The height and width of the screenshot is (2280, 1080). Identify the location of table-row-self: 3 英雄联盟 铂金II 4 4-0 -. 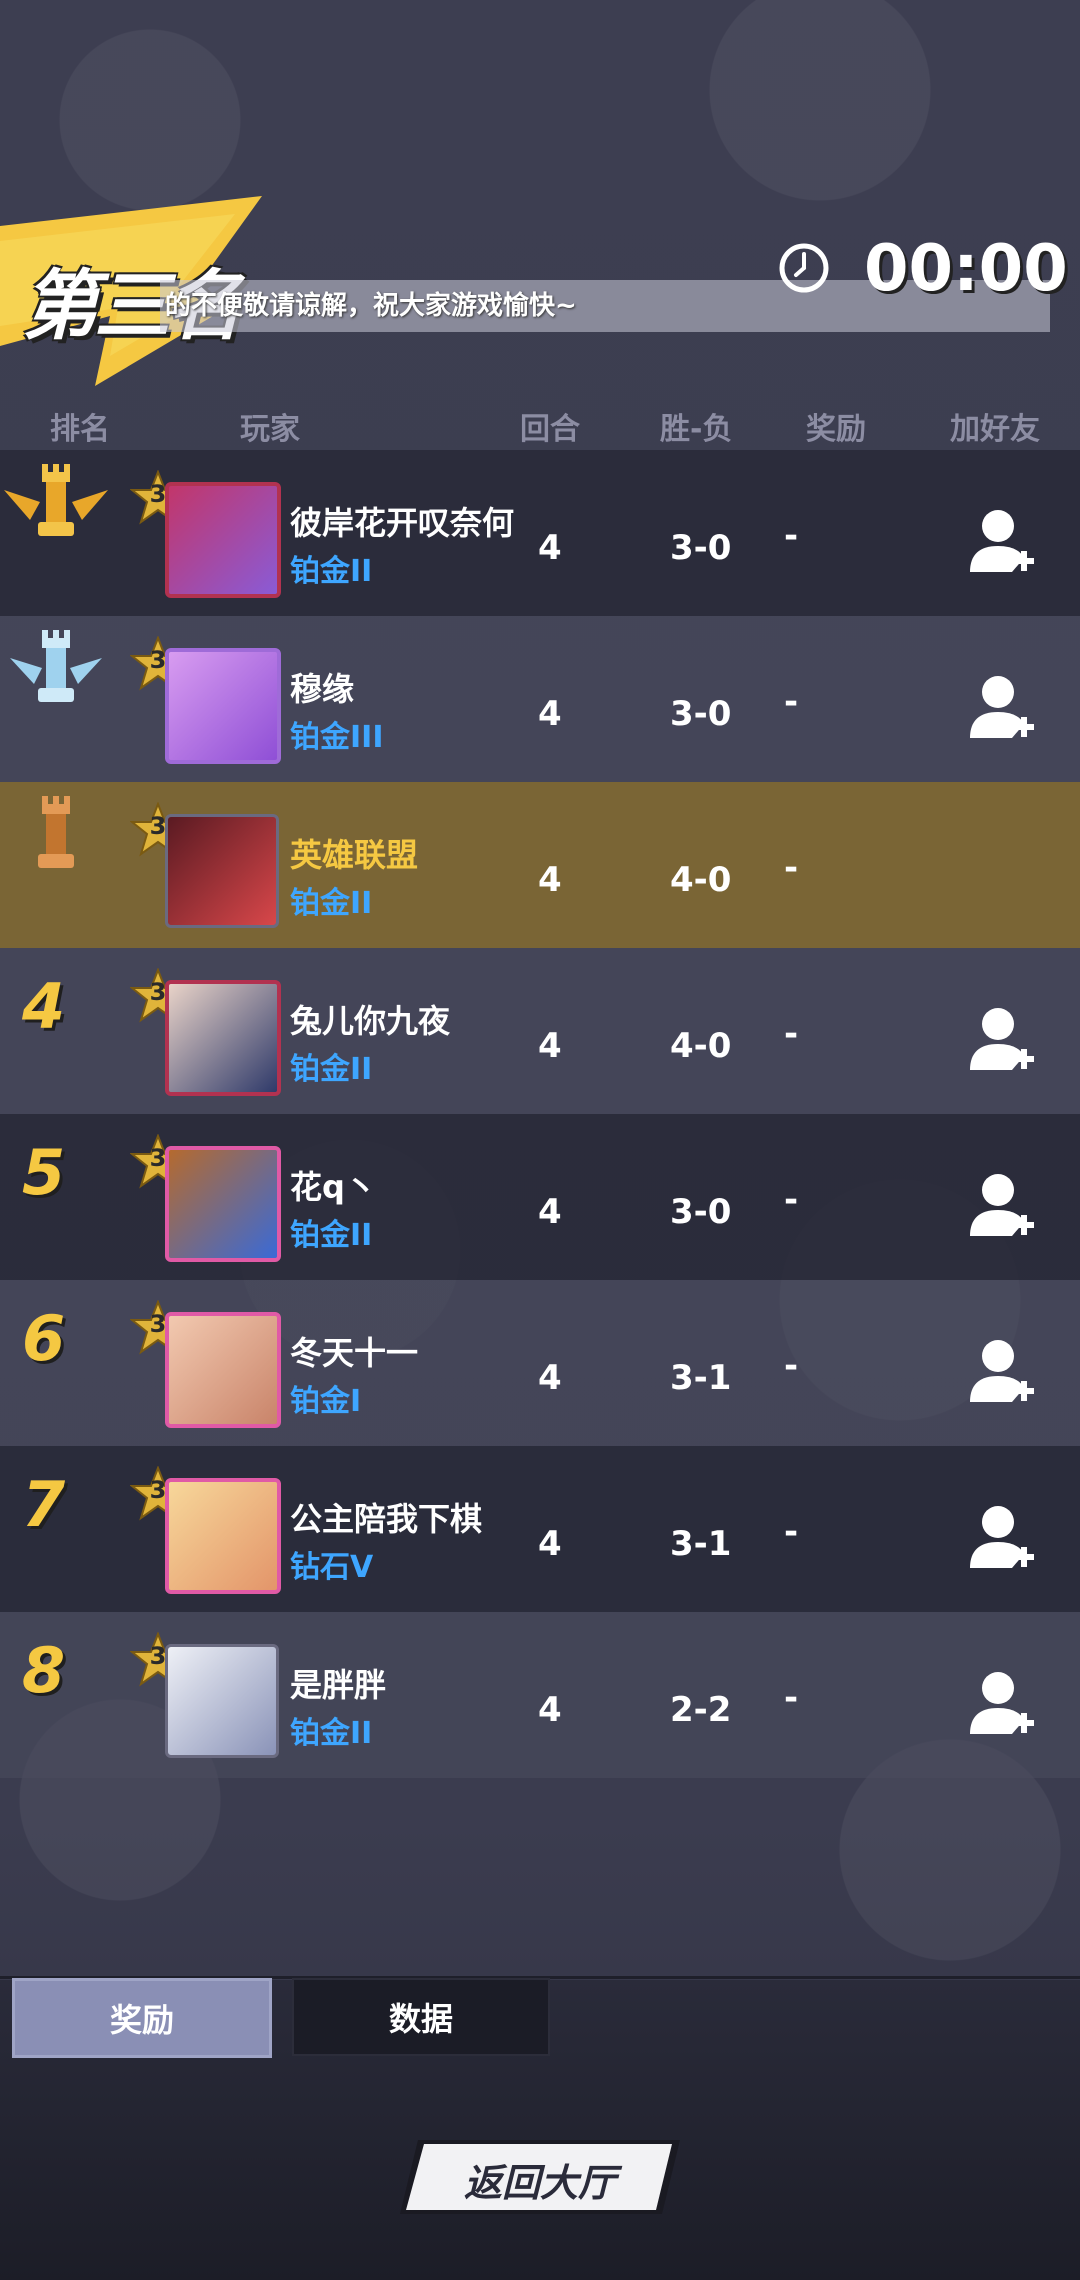
(540, 865).